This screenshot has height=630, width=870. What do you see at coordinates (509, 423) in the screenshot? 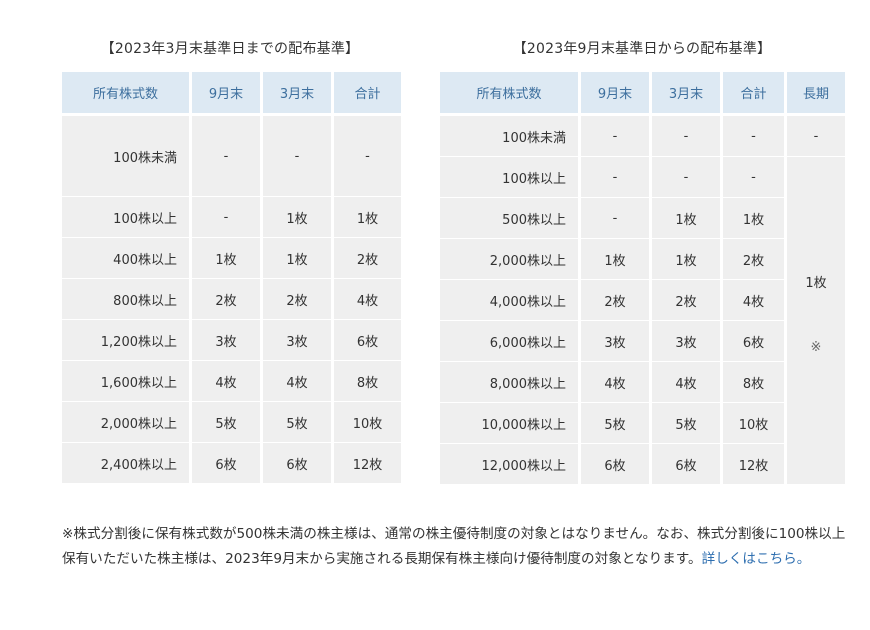
I see `shares-cell: 10,000株以上` at bounding box center [509, 423].